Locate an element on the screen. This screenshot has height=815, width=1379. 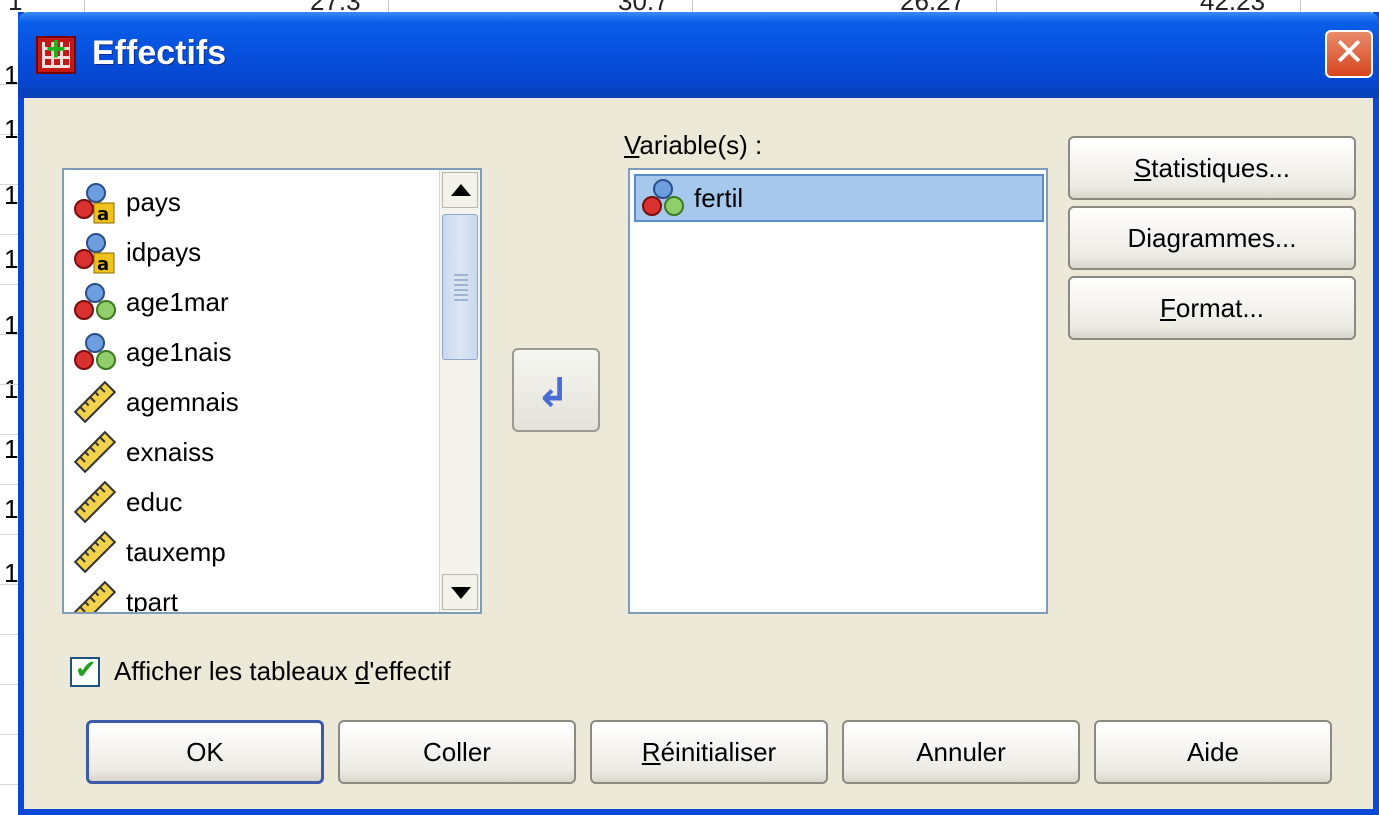
close-icon: ✕ is located at coordinates (1349, 53).